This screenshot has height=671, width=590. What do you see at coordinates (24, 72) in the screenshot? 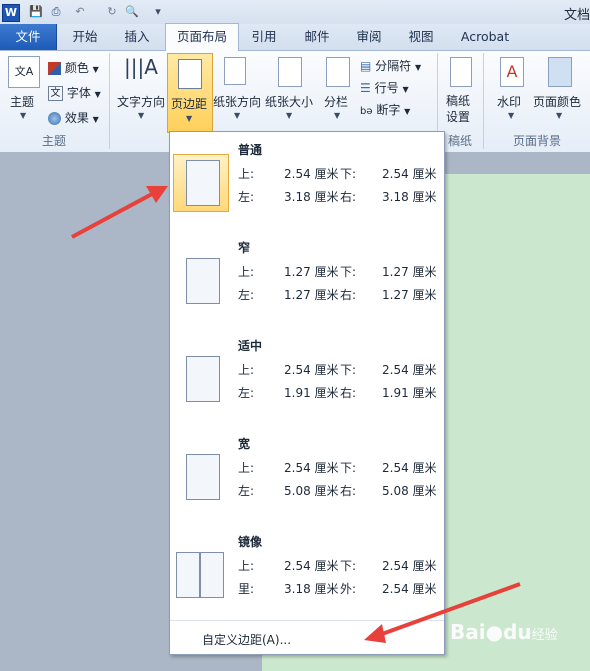
I see `themes-icon: 文A` at bounding box center [24, 72].